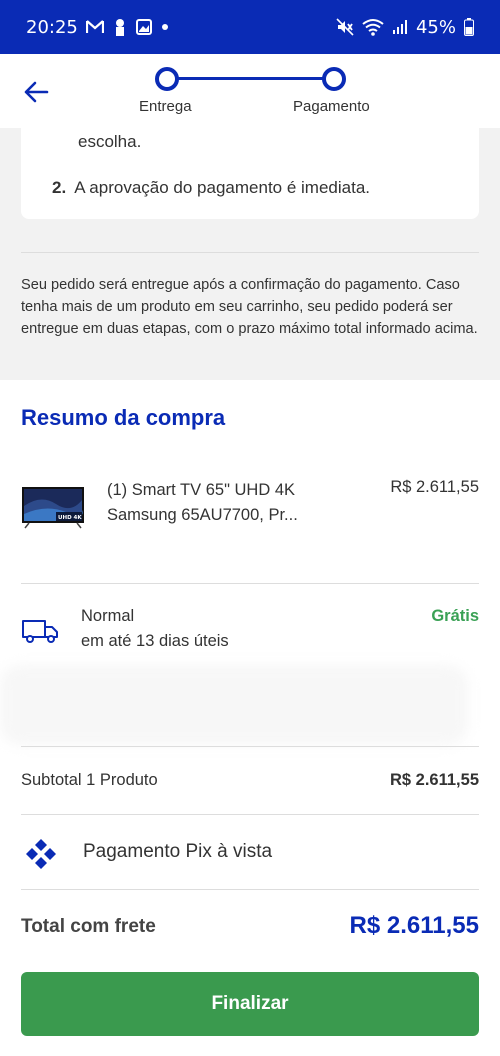 Image resolution: width=500 pixels, height=1056 pixels. I want to click on payment-method-label: Pagamento Pix à vista, so click(178, 851).